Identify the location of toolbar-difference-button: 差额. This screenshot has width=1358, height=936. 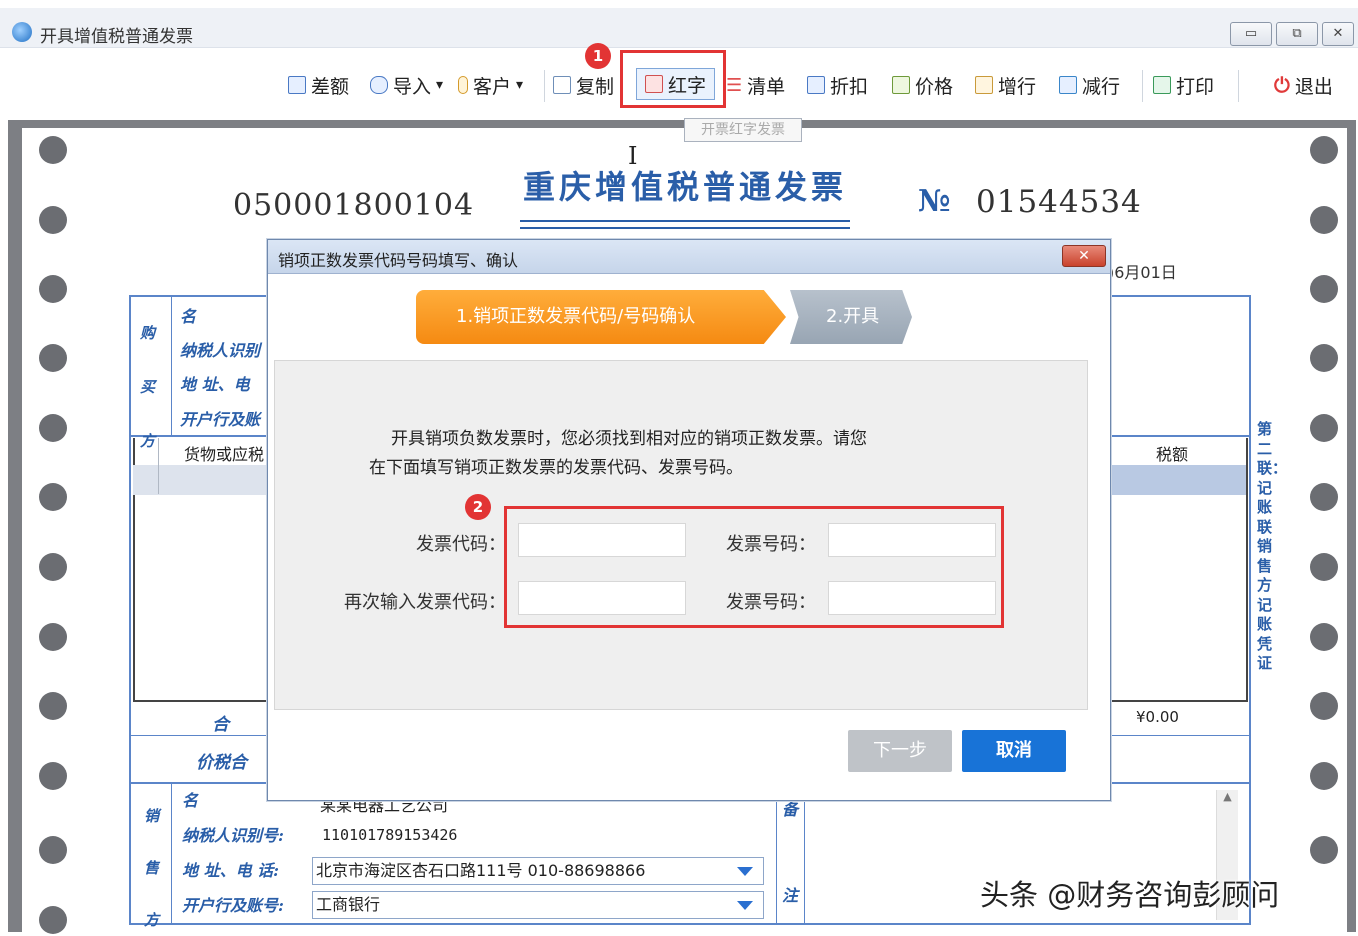
(318, 85).